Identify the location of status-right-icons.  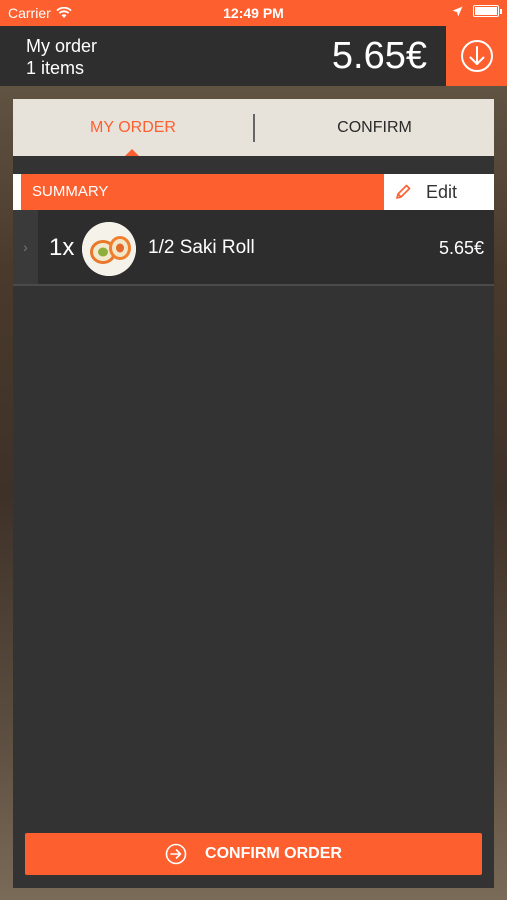
(477, 11).